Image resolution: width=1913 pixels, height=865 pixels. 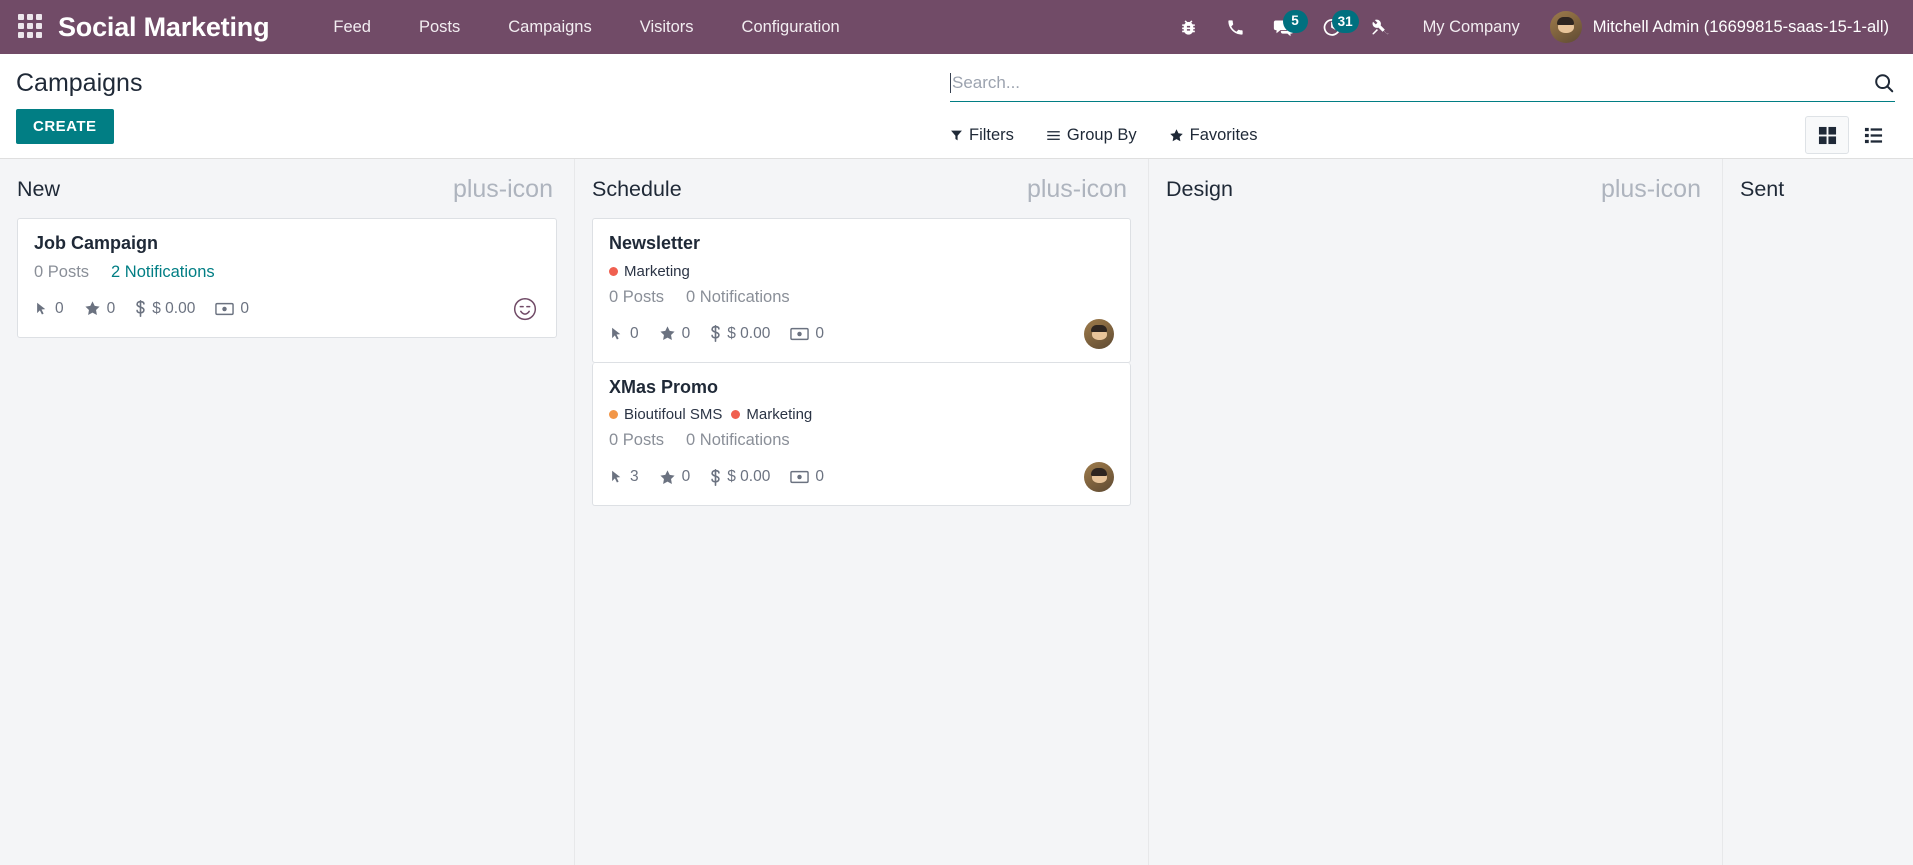 I want to click on tag-label: Bioutifoul SMS, so click(x=673, y=415).